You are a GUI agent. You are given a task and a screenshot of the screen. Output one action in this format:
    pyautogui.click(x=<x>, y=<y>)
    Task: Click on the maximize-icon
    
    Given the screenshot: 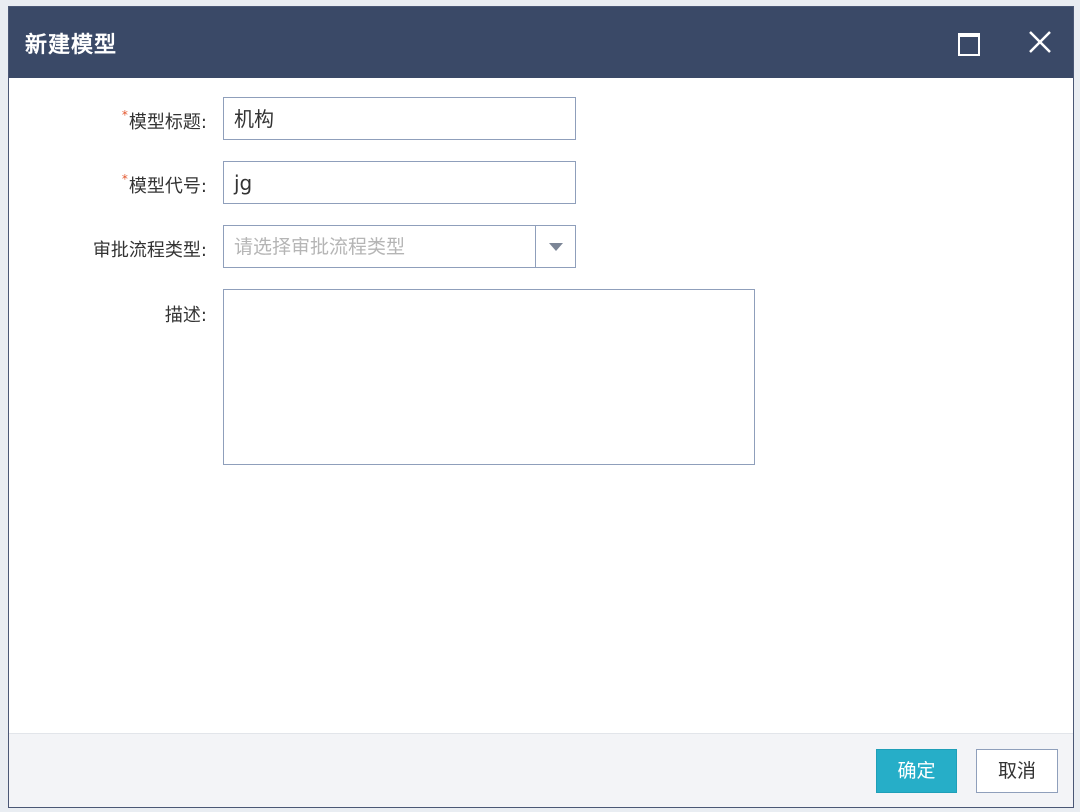 What is the action you would take?
    pyautogui.click(x=969, y=44)
    